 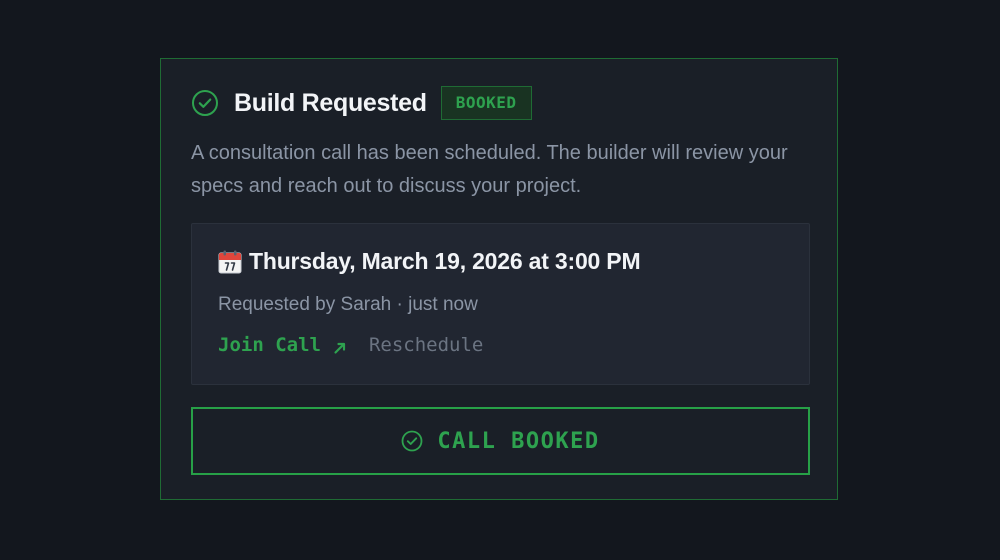 I want to click on card-title: Build Requested, so click(x=330, y=102).